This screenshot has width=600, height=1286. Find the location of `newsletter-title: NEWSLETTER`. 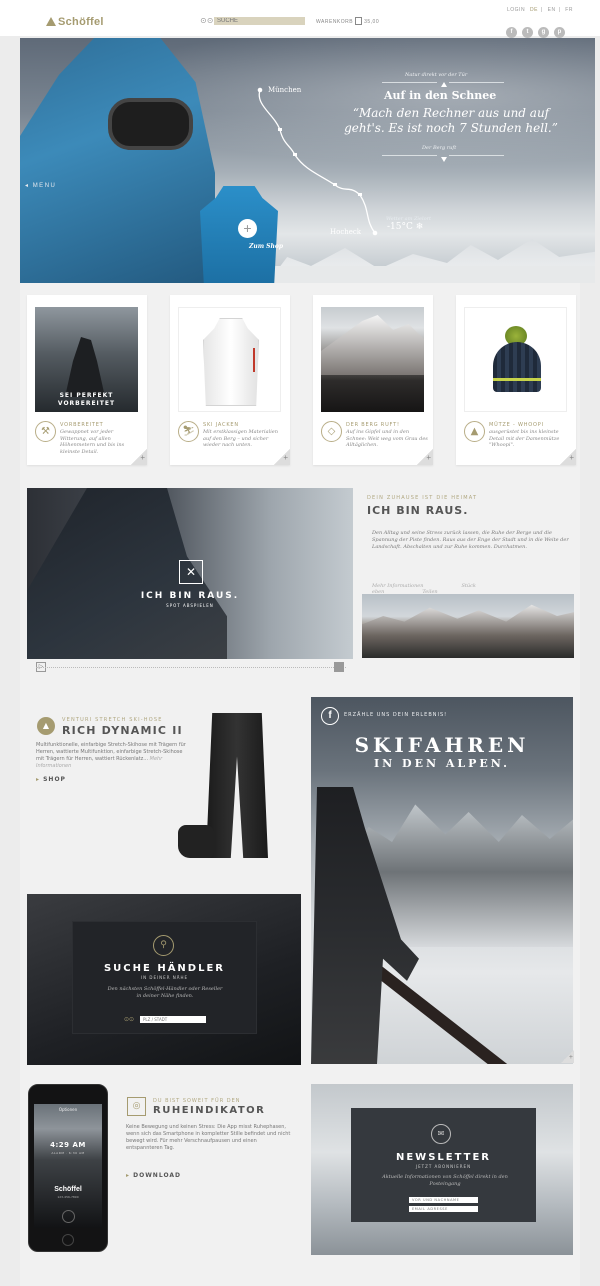

newsletter-title: NEWSLETTER is located at coordinates (443, 1157).